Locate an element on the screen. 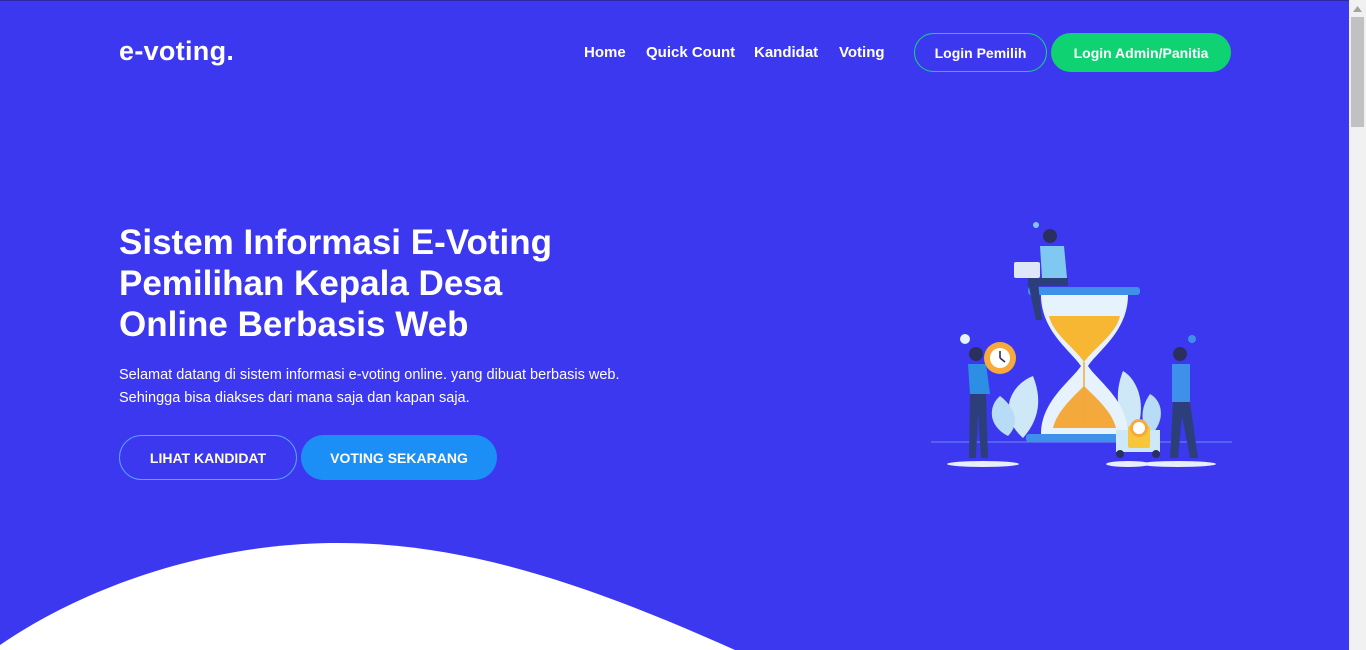  login-voter-button: Login Pemilih is located at coordinates (980, 52).